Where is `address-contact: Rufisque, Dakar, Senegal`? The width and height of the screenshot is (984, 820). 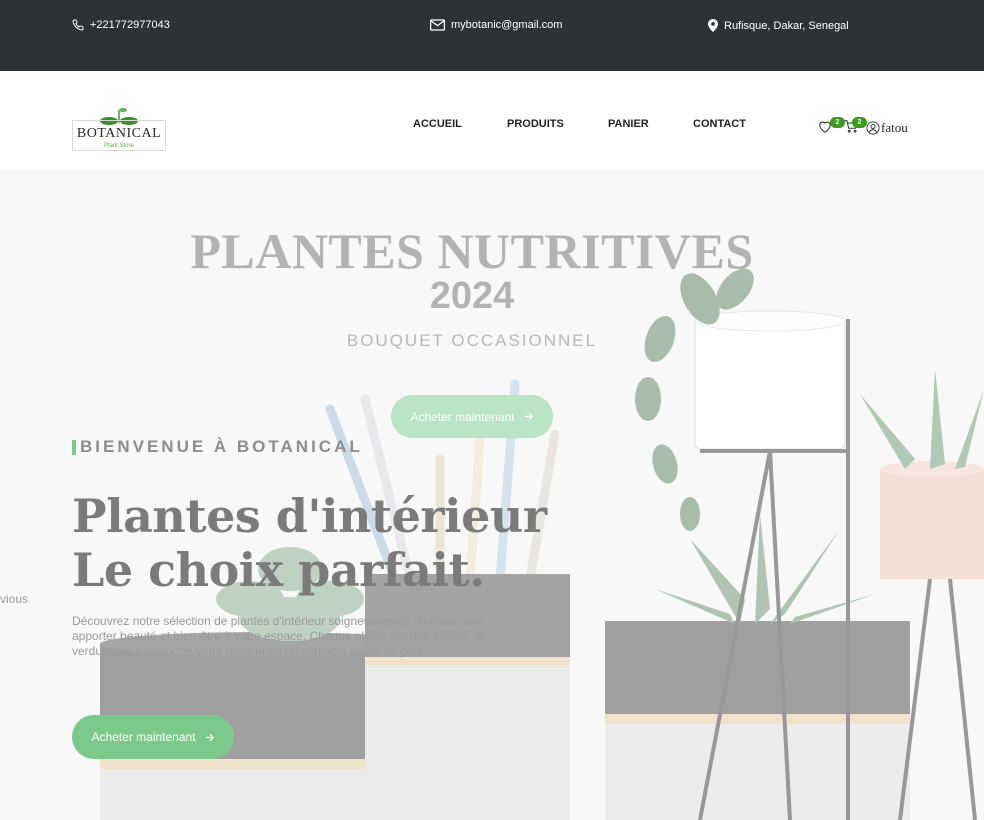 address-contact: Rufisque, Dakar, Senegal is located at coordinates (778, 25).